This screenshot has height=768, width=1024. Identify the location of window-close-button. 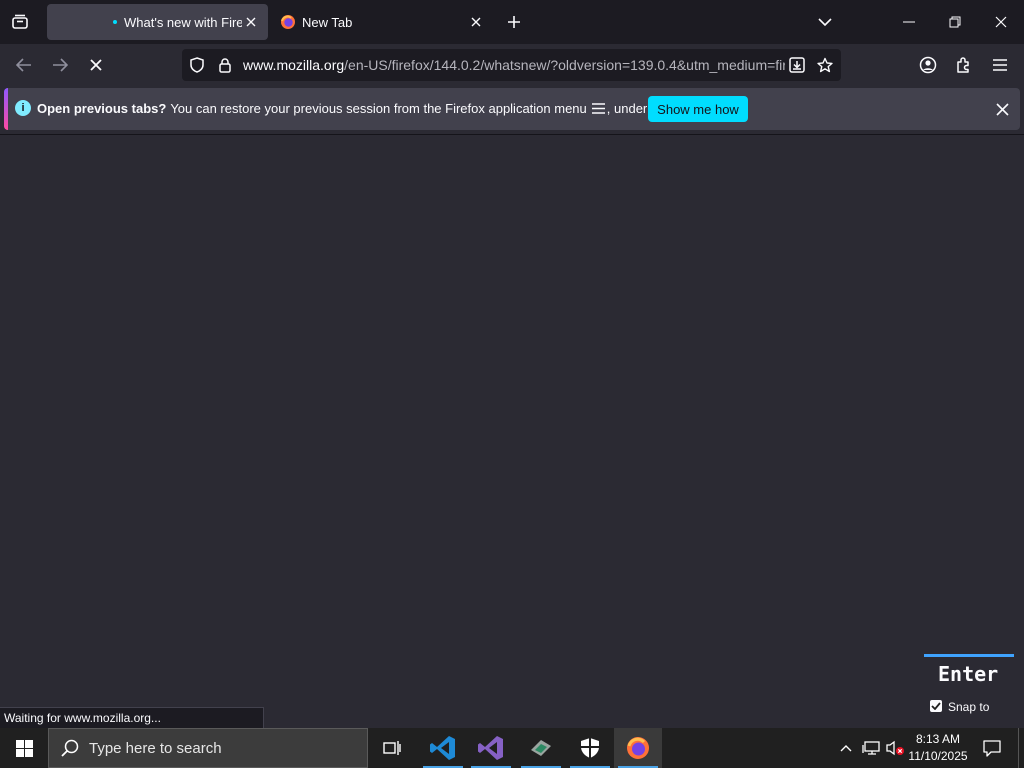
(1001, 22).